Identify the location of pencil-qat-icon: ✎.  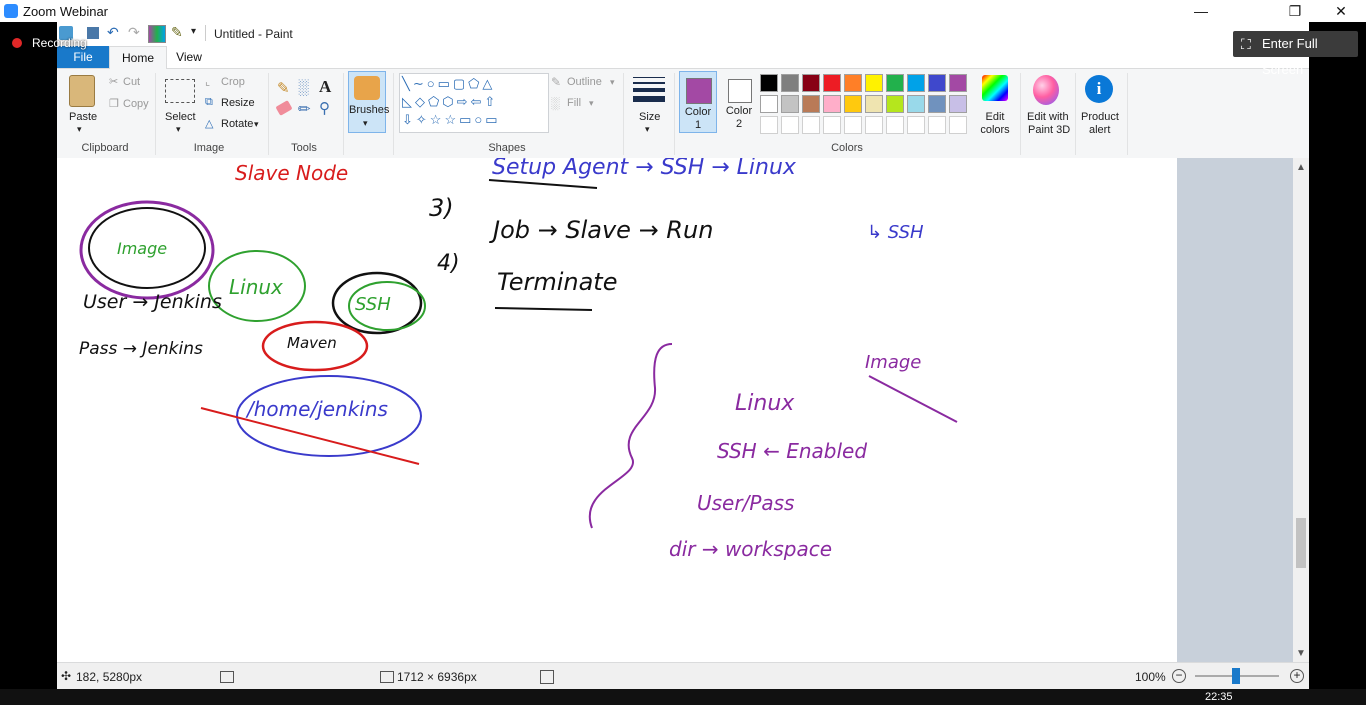
(177, 32).